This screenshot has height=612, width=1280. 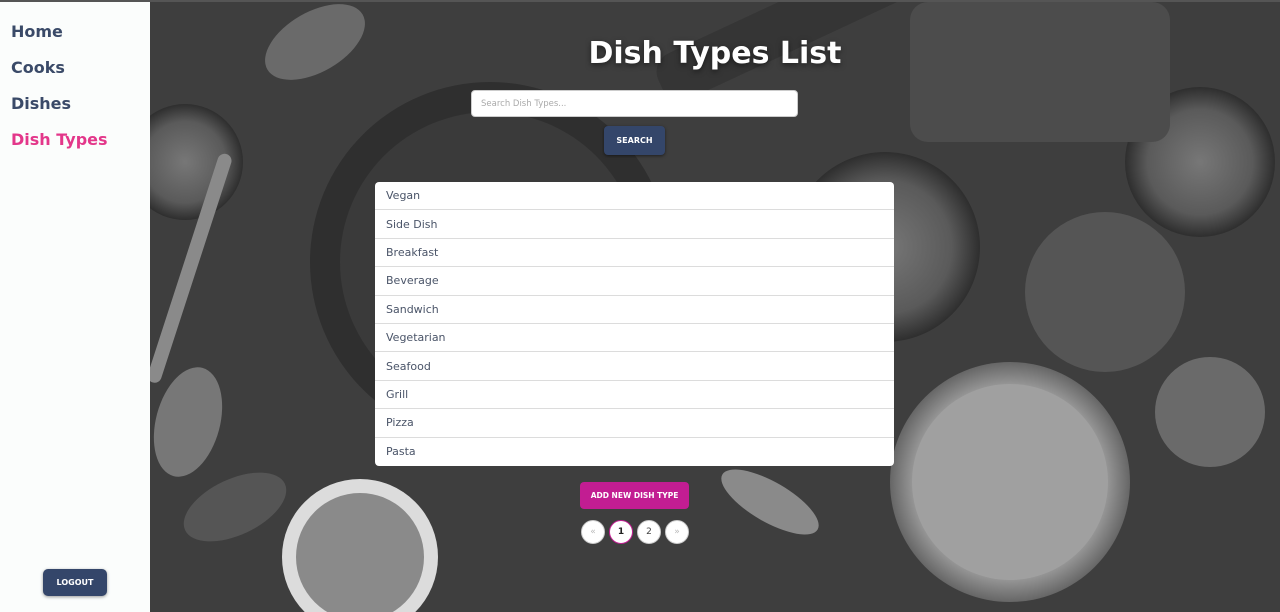 I want to click on sidebar-item-dish-types: Dish Types, so click(x=59, y=139).